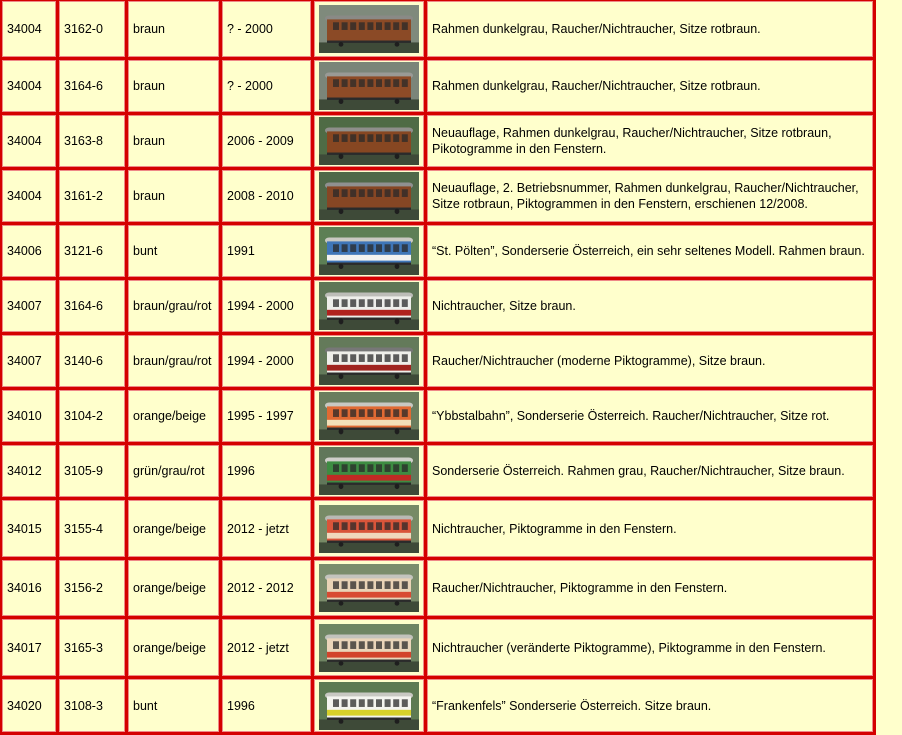 This screenshot has width=902, height=735. I want to click on catalog-number: 34017, so click(24, 647).